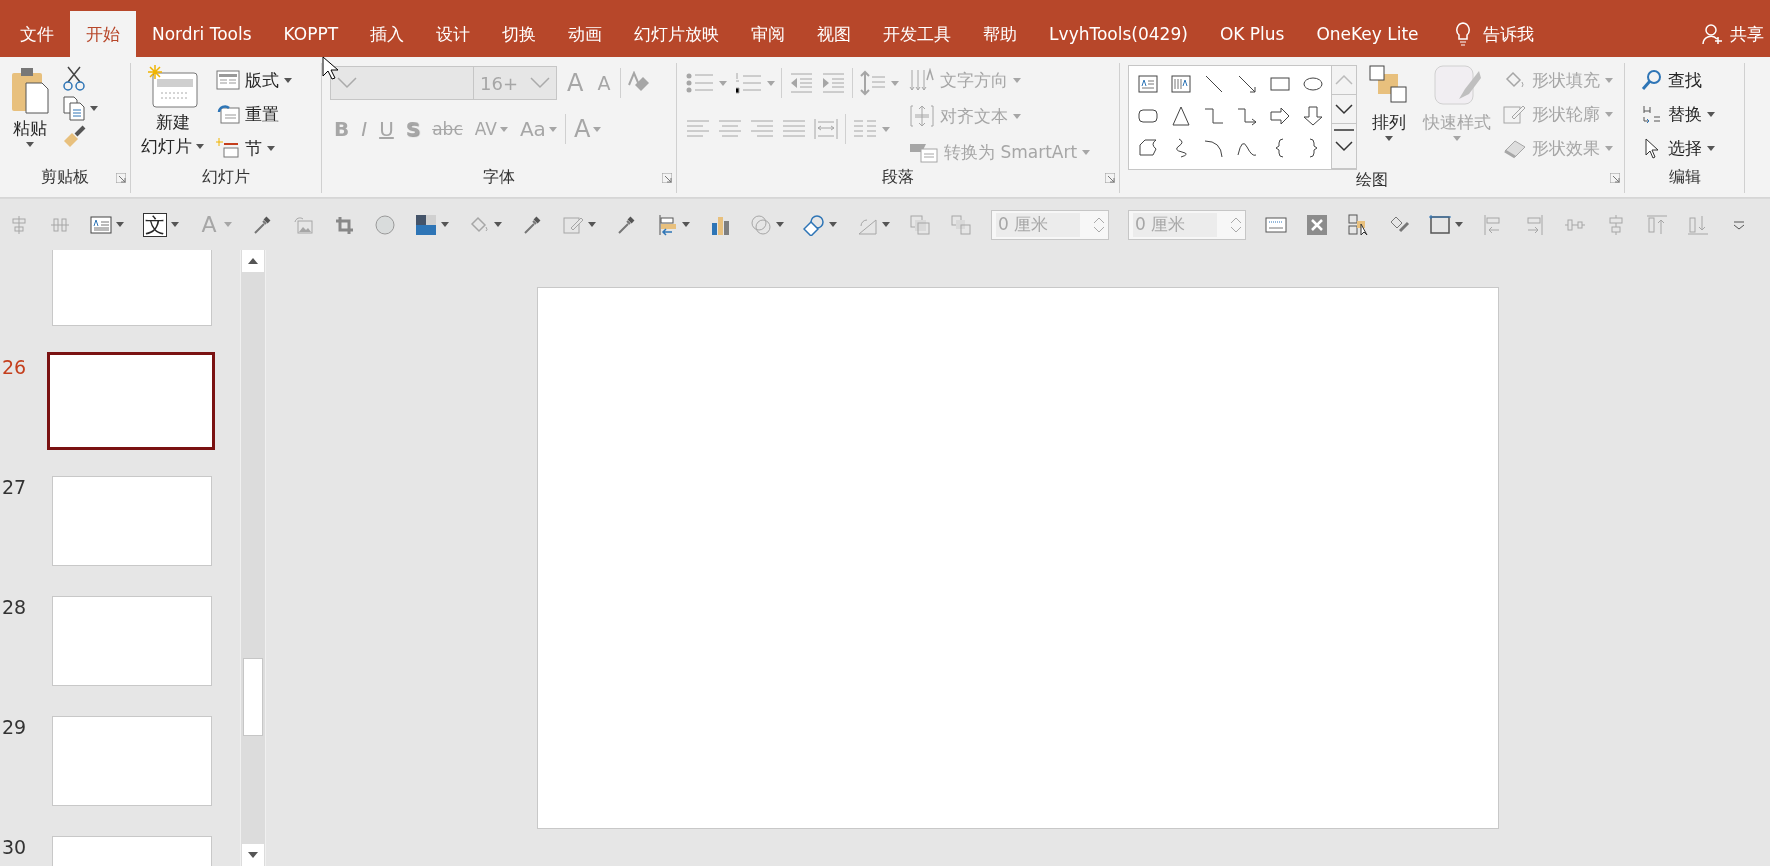 The width and height of the screenshot is (1770, 866). Describe the element at coordinates (253, 855) in the screenshot. I see `scroll-down-icon` at that location.